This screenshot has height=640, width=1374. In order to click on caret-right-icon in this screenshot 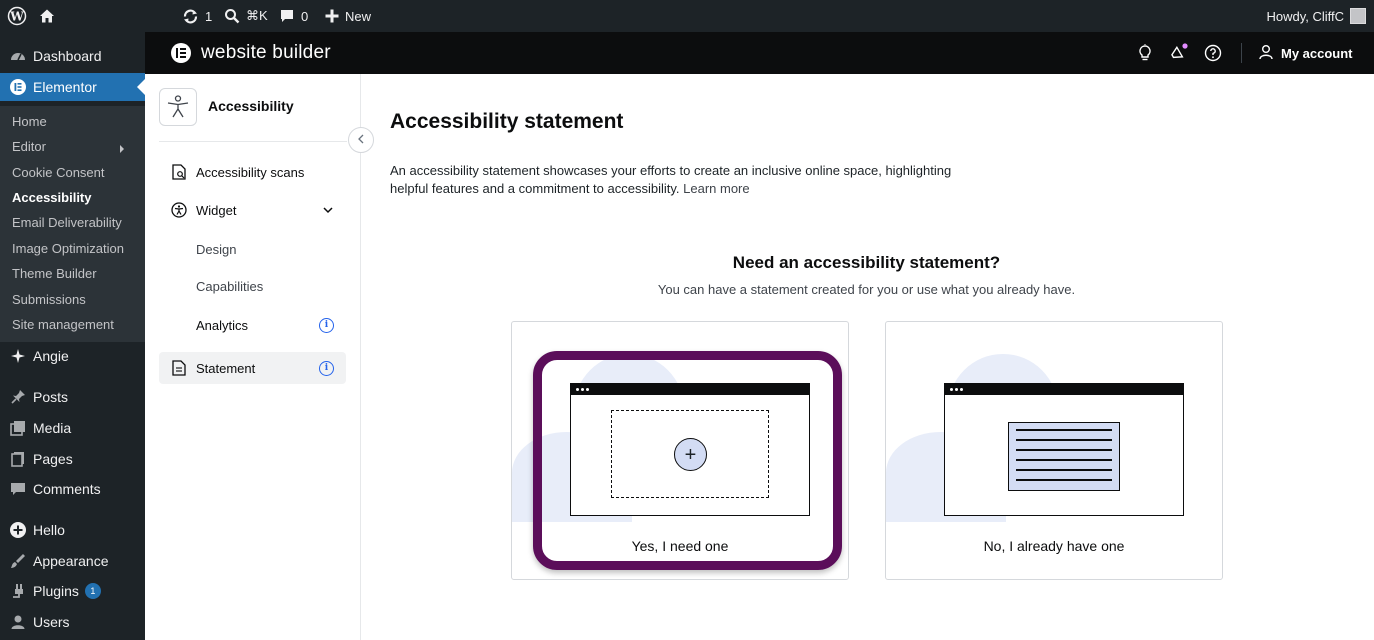, I will do `click(124, 149)`.